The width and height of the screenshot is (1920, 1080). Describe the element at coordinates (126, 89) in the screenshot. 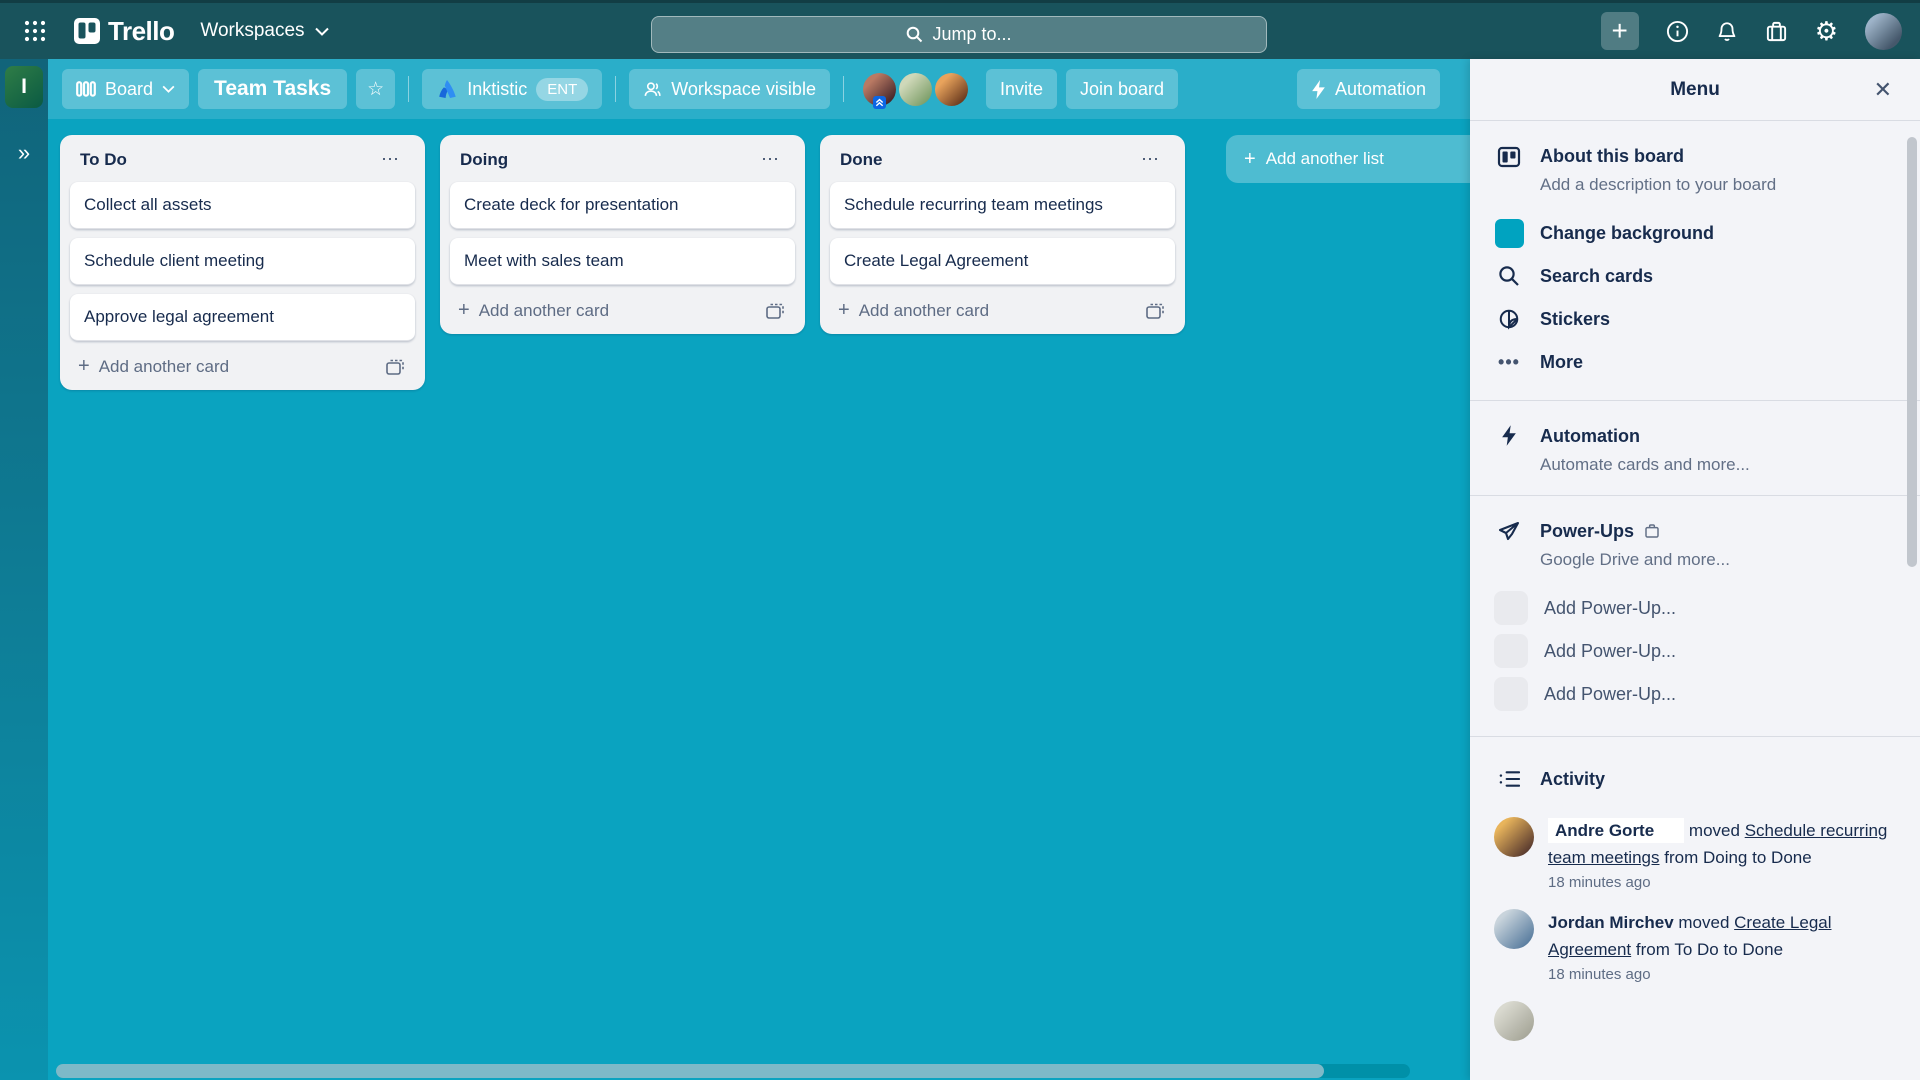

I see `board-view-switcher: Board` at that location.